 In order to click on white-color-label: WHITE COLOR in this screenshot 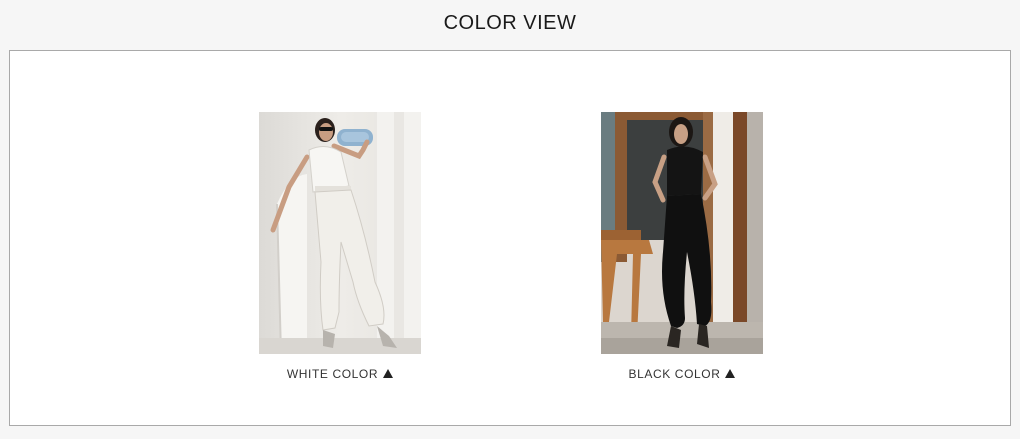, I will do `click(332, 374)`.